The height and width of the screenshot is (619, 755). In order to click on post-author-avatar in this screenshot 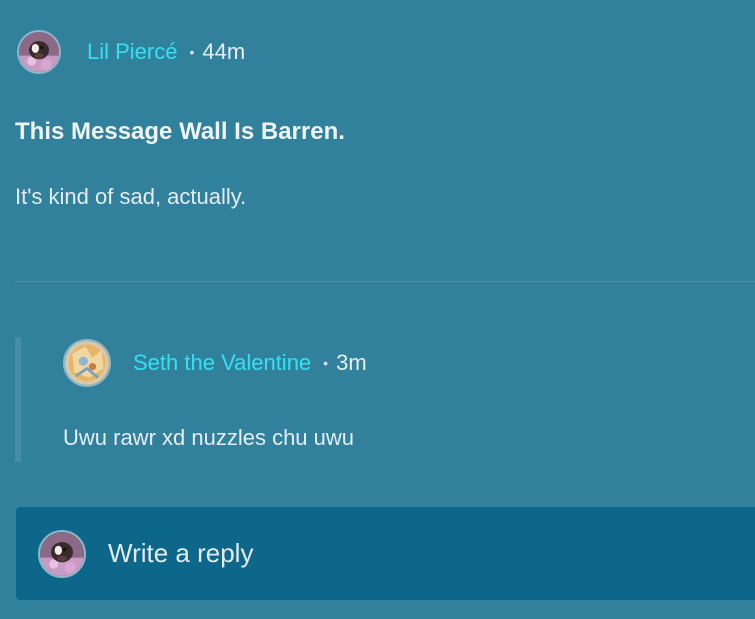, I will do `click(39, 52)`.